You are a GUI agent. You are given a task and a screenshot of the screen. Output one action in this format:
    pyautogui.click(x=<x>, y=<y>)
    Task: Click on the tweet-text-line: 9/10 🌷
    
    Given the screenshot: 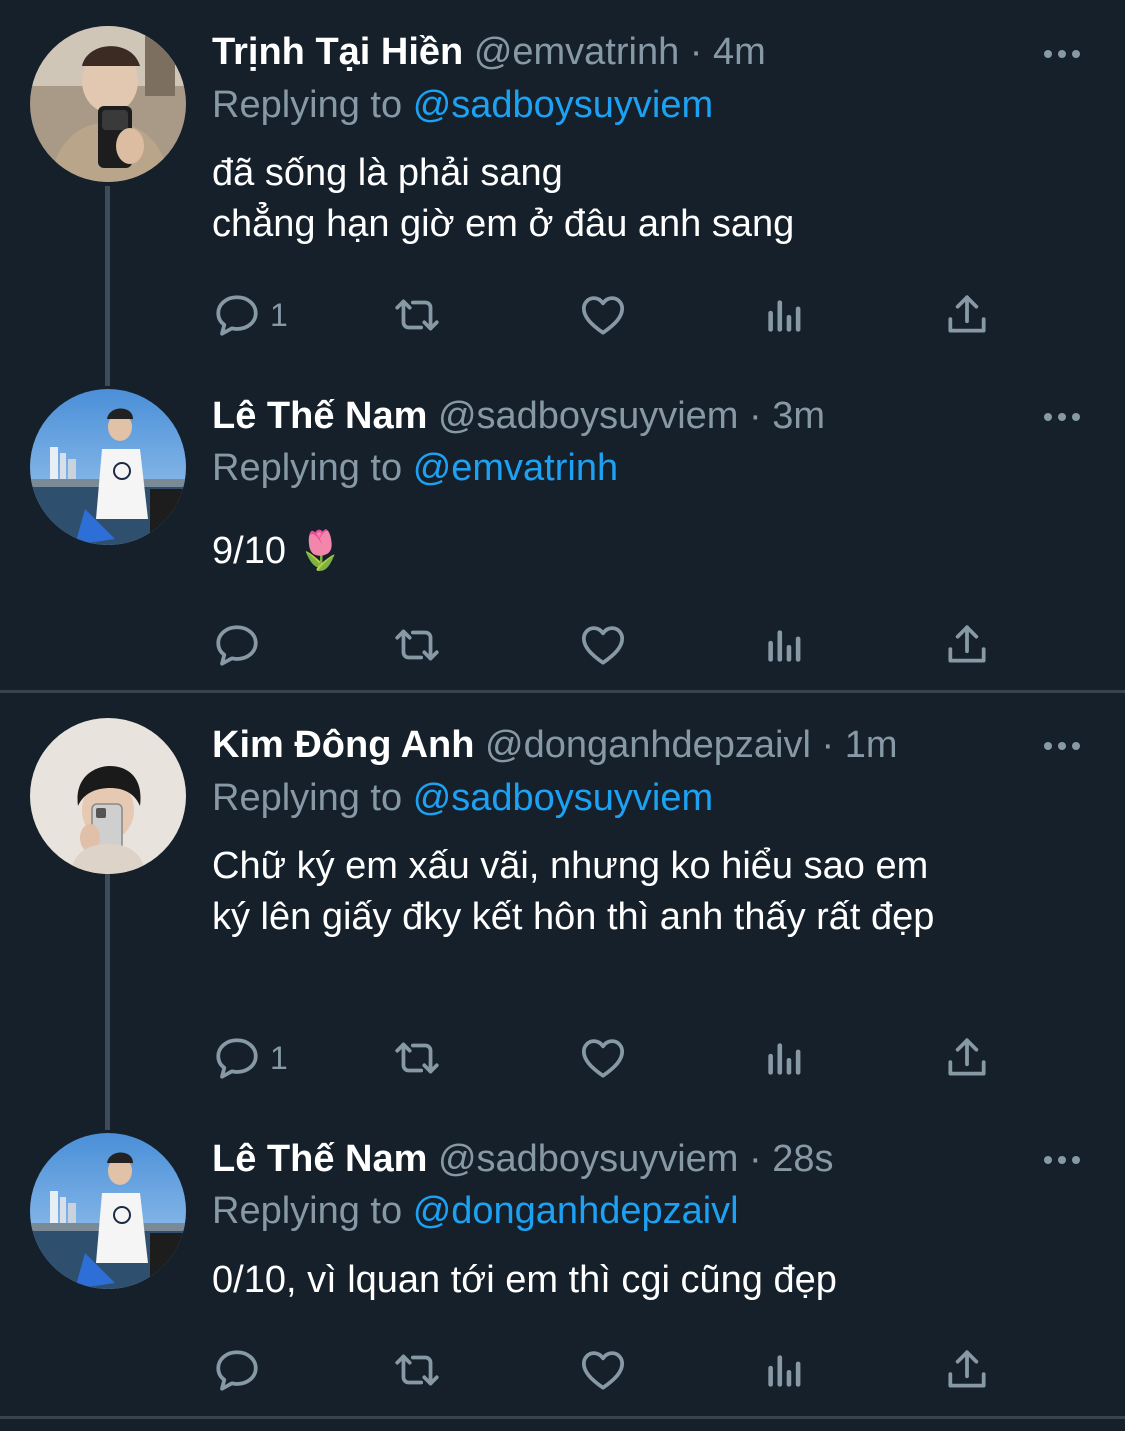 What is the action you would take?
    pyautogui.click(x=278, y=551)
    